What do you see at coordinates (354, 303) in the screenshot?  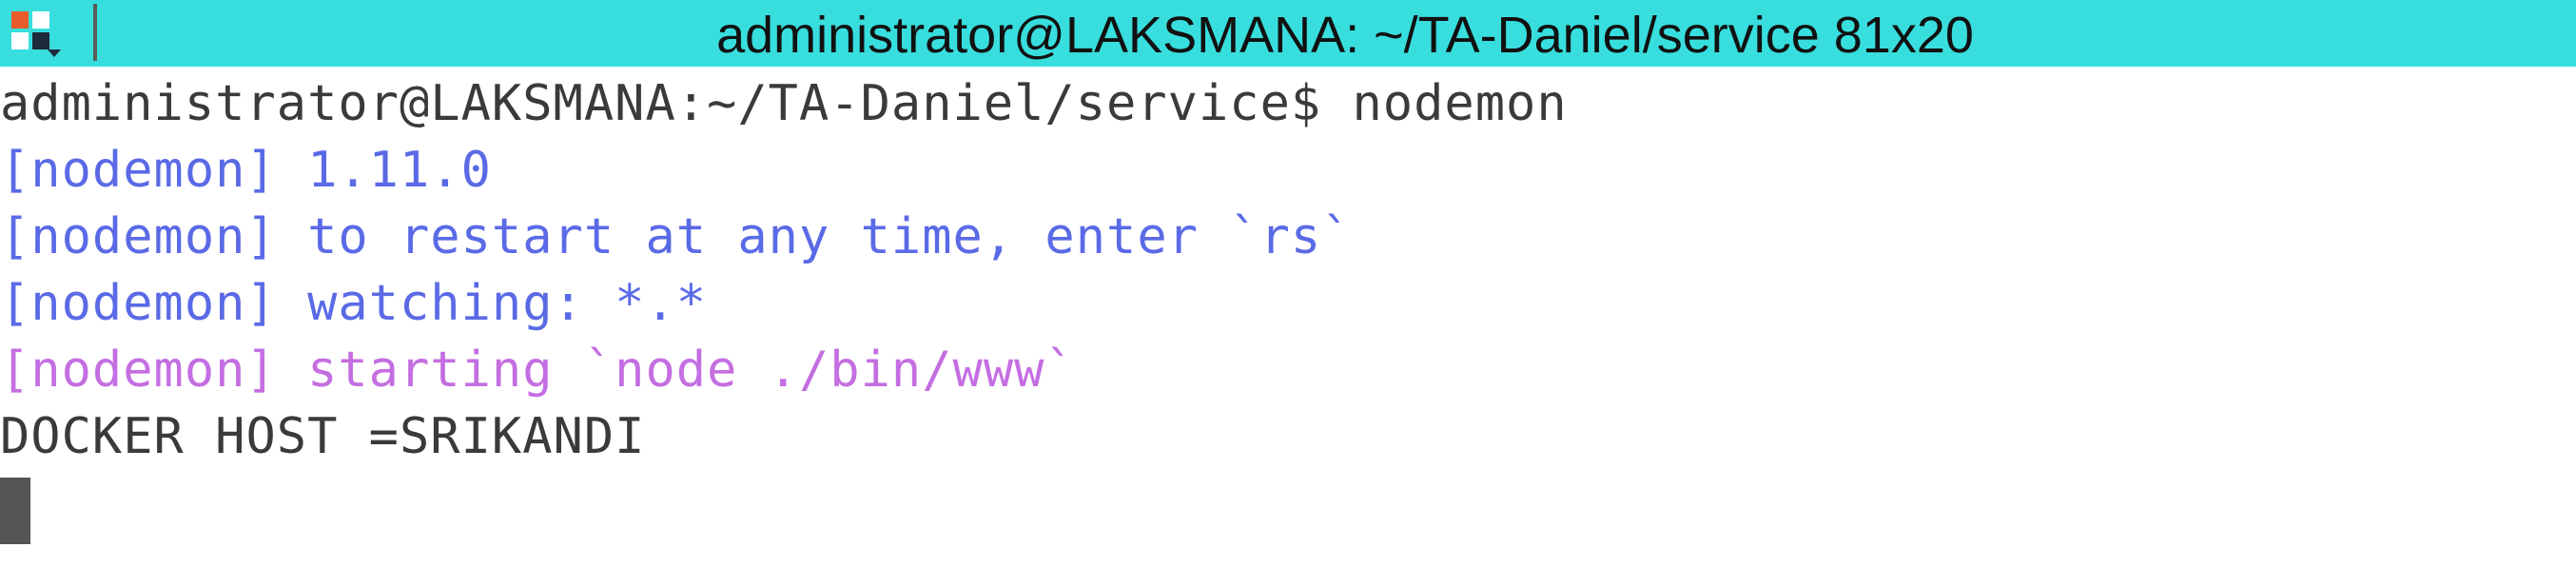 I see `terminal-line-nodemon-watching: [nodemon] watching: *.*` at bounding box center [354, 303].